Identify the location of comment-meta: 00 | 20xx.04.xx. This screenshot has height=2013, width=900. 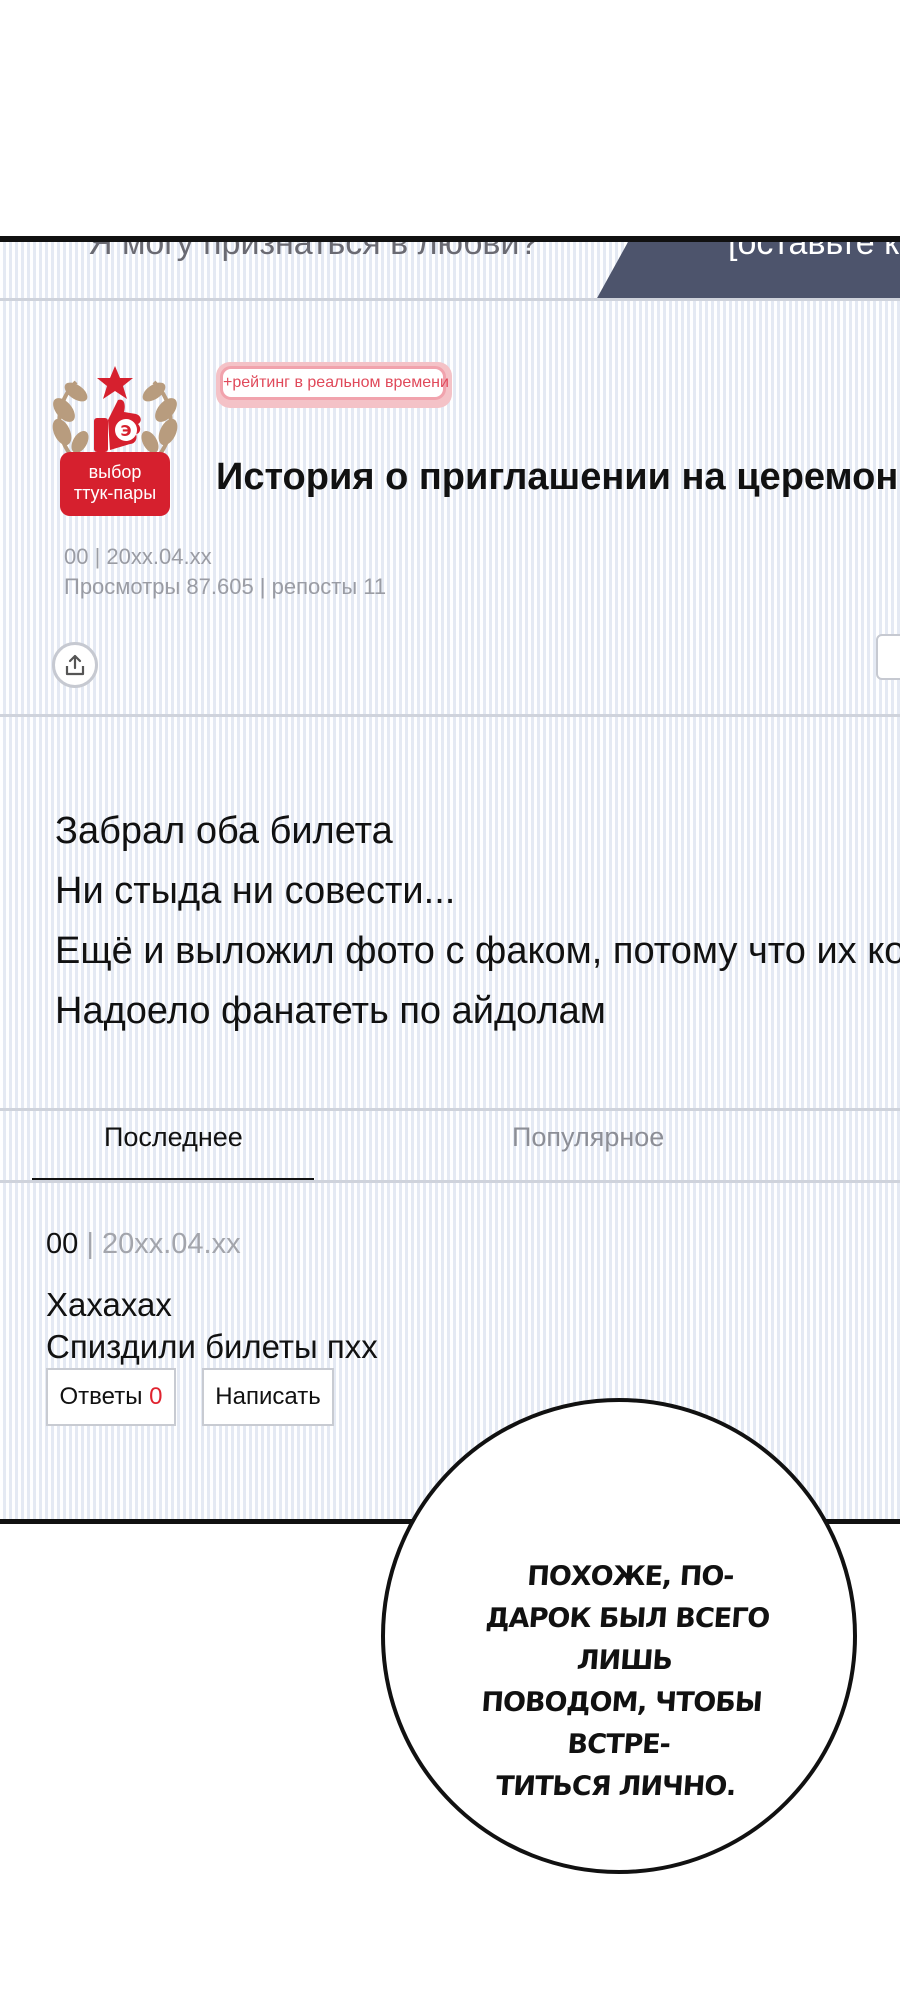
(143, 1244).